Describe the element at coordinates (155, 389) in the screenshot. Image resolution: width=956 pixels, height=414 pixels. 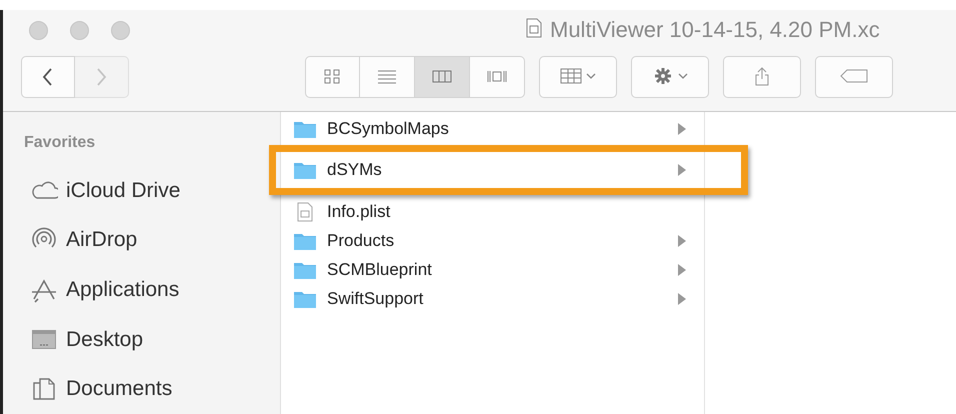
I see `sidebar-item: Documents` at that location.